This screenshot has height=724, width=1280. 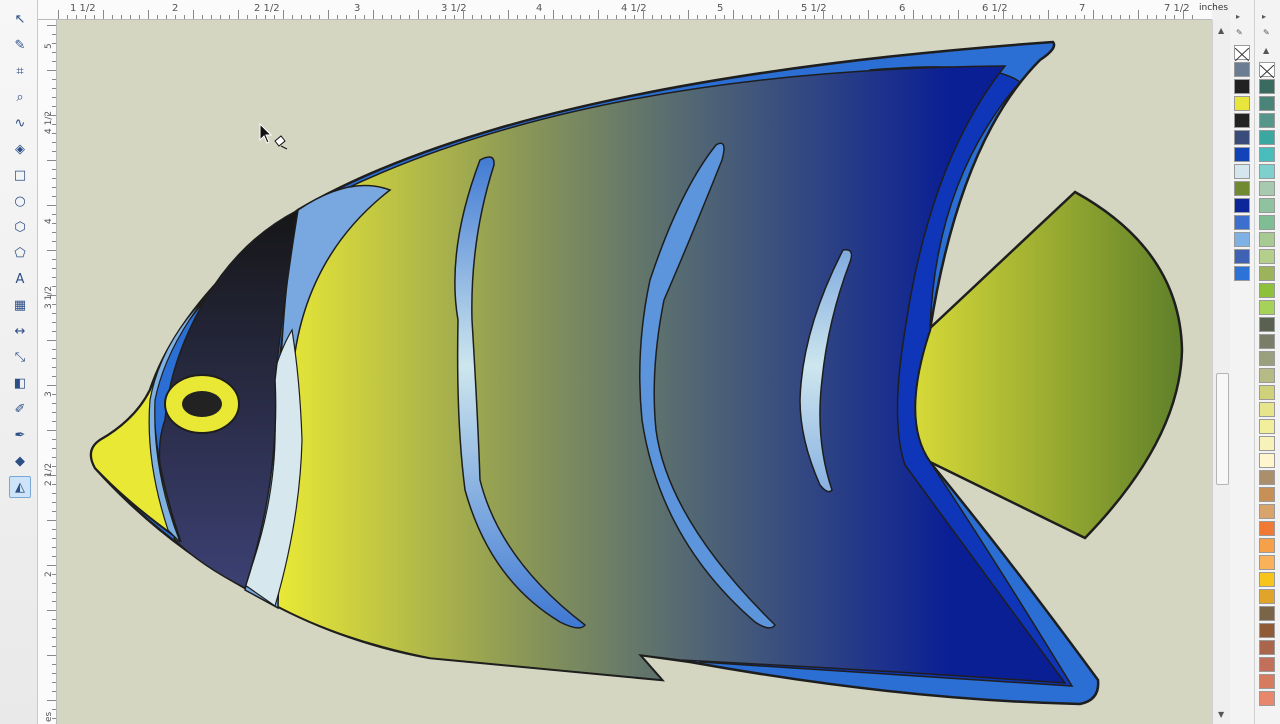 I want to click on interactive-effects-icon: ◧, so click(x=20, y=383).